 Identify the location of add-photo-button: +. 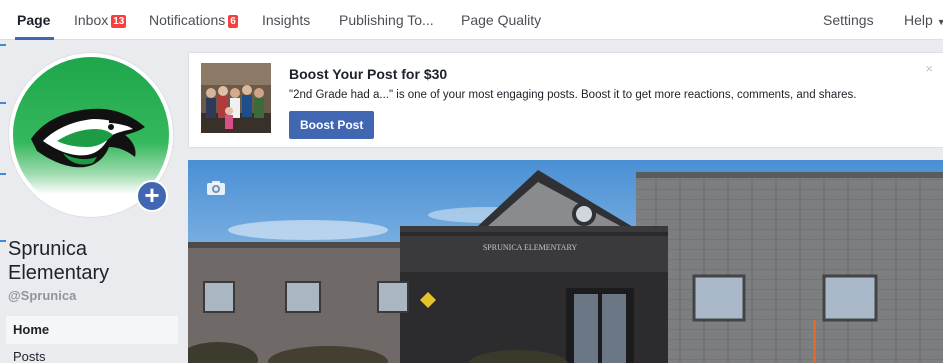
(152, 196).